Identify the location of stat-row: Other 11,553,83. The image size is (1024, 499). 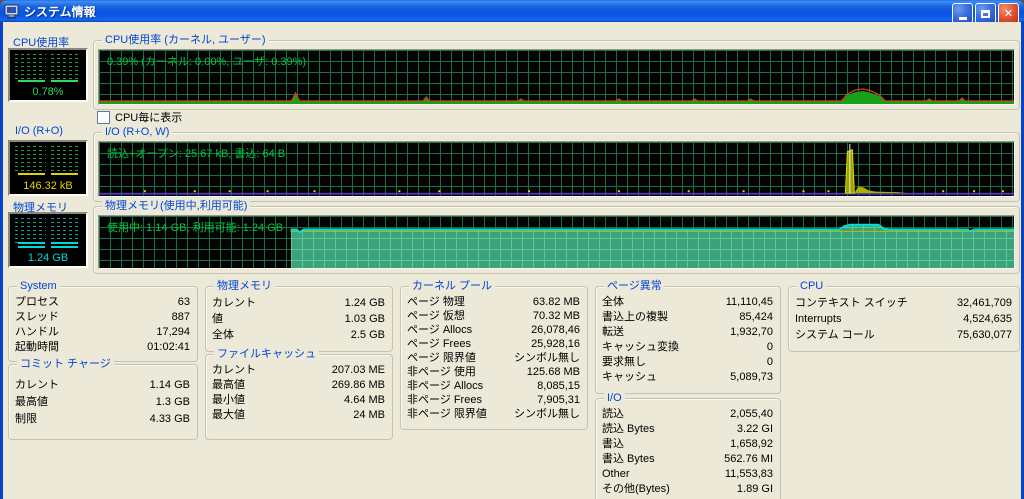
(687, 474).